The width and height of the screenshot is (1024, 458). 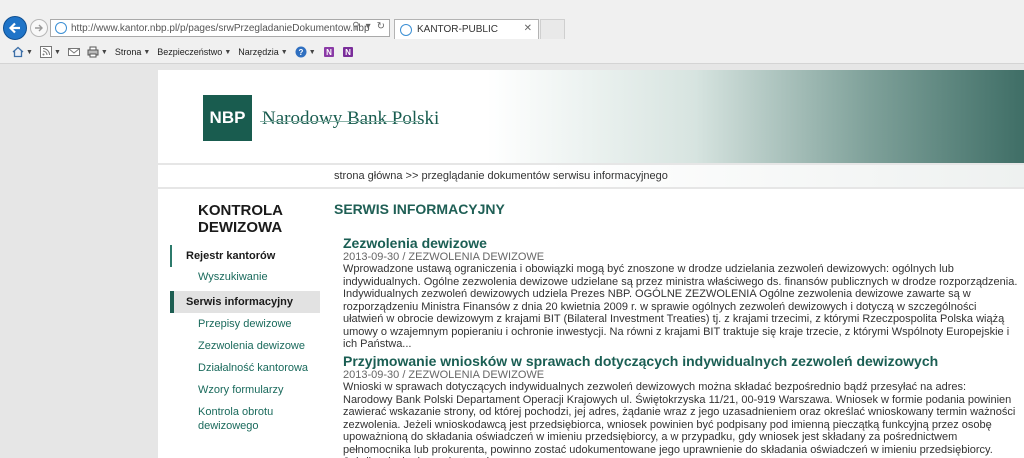 I want to click on read-mail-button, so click(x=73, y=52).